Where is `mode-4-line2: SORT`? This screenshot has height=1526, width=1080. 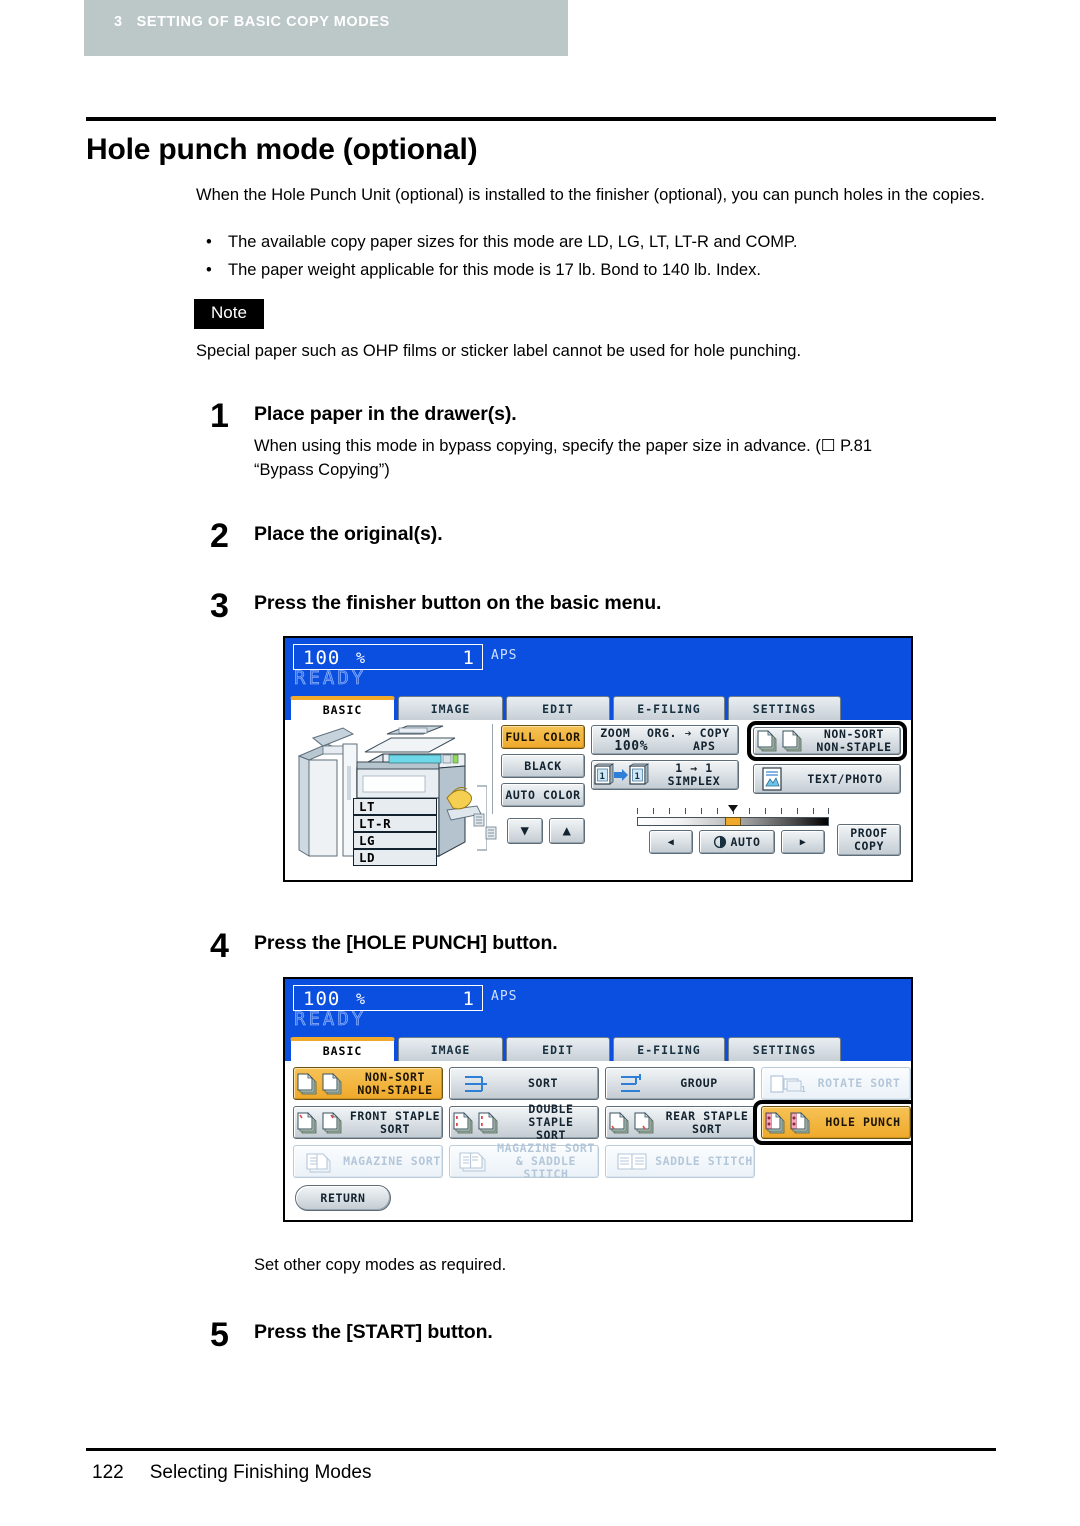 mode-4-line2: SORT is located at coordinates (395, 1128).